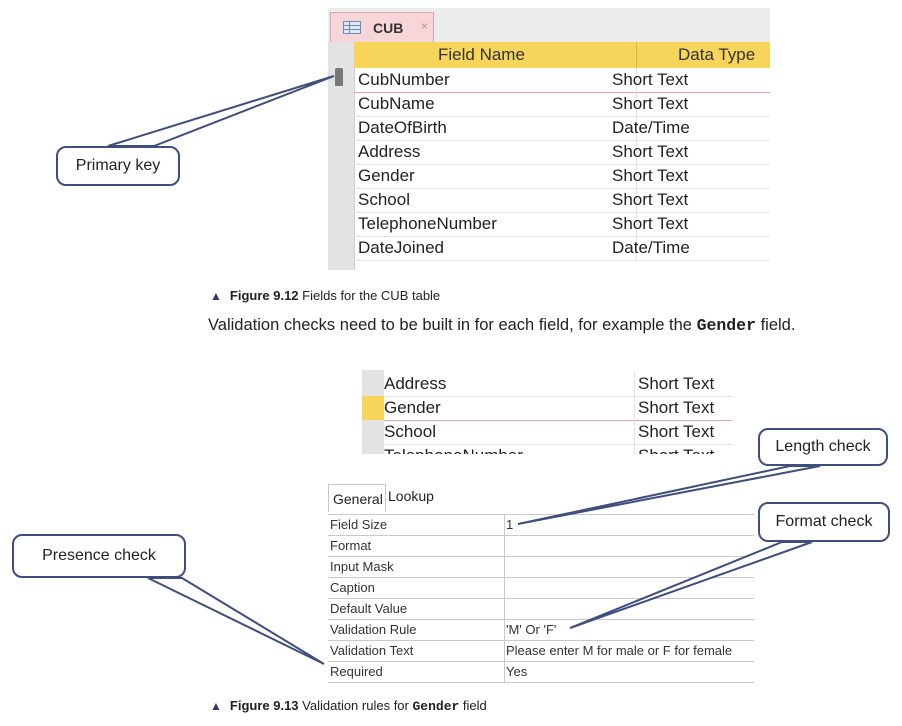 Image resolution: width=902 pixels, height=726 pixels. What do you see at coordinates (669, 495) in the screenshot?
I see `length-check-pointer` at bounding box center [669, 495].